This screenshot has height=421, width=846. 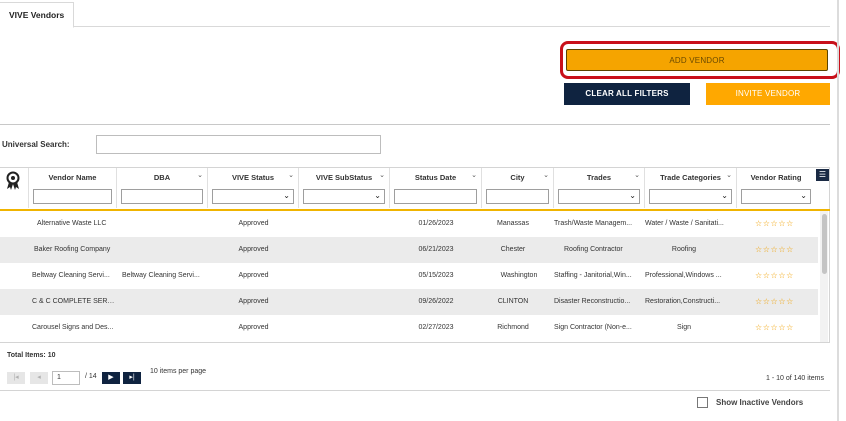 I want to click on column-title: DBA, so click(x=162, y=177).